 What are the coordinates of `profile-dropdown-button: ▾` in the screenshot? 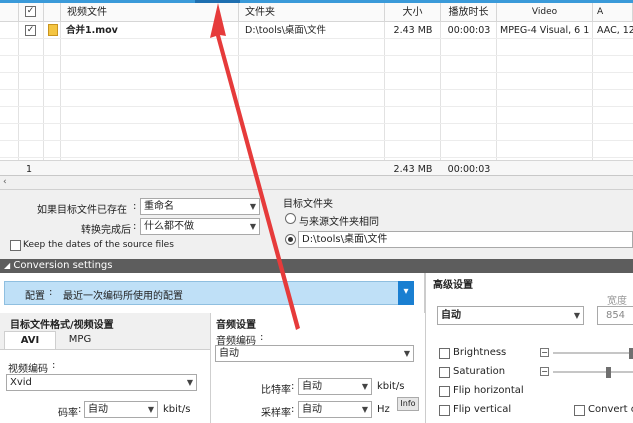 It's located at (406, 293).